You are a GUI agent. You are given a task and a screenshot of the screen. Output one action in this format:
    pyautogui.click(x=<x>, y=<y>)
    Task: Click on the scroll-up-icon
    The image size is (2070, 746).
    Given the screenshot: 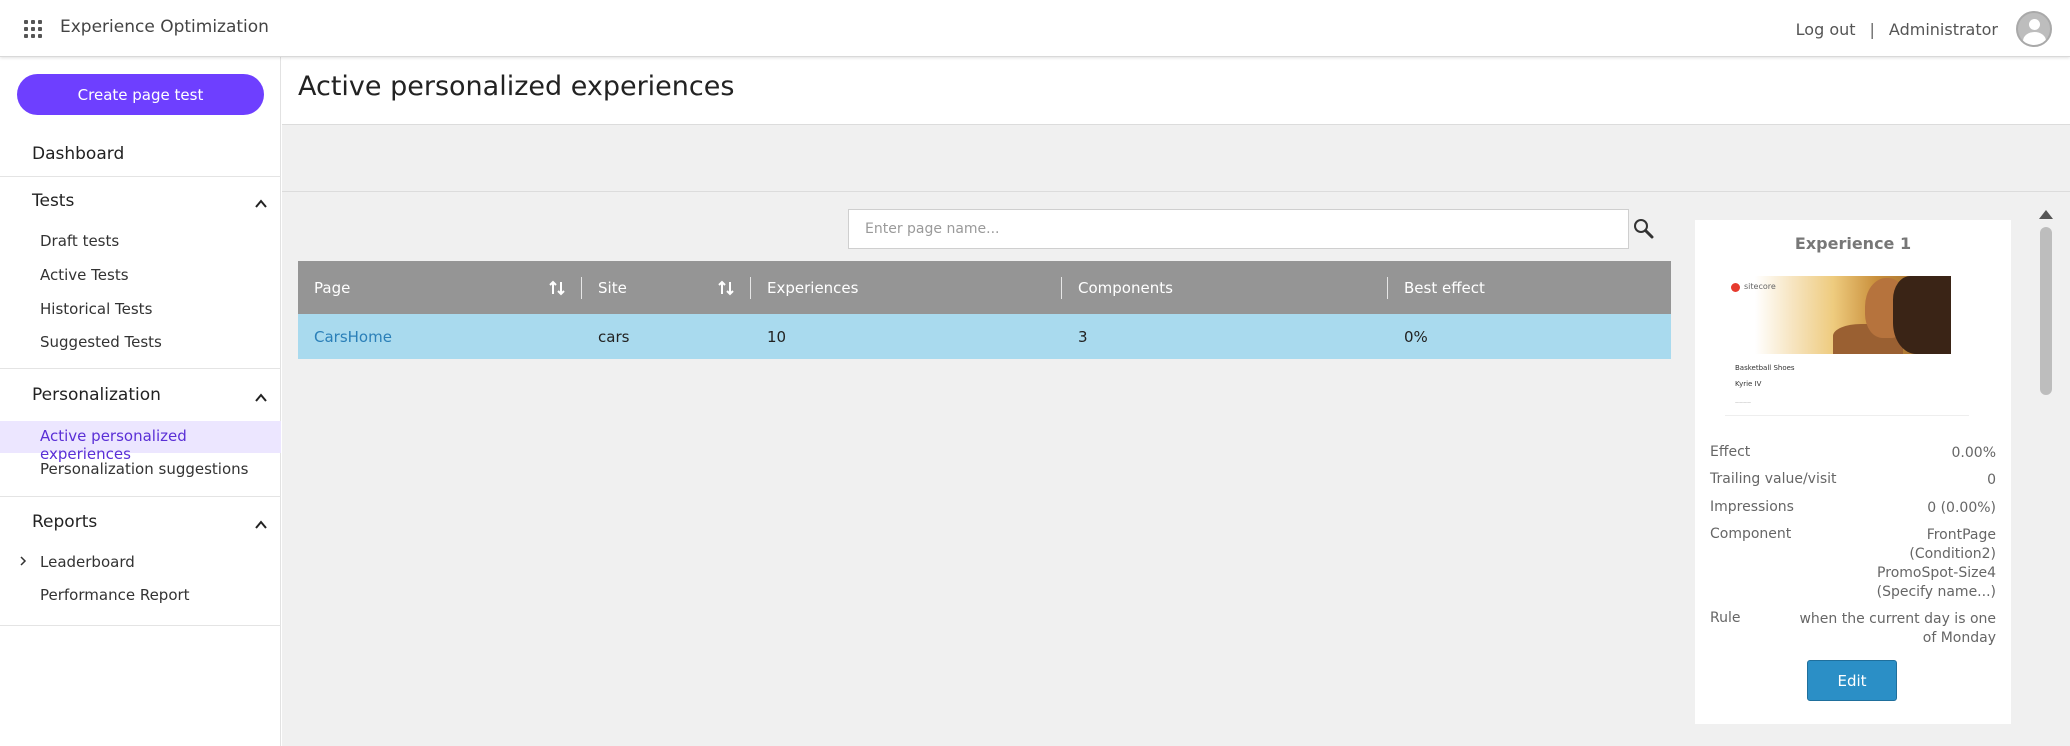 What is the action you would take?
    pyautogui.click(x=2046, y=214)
    